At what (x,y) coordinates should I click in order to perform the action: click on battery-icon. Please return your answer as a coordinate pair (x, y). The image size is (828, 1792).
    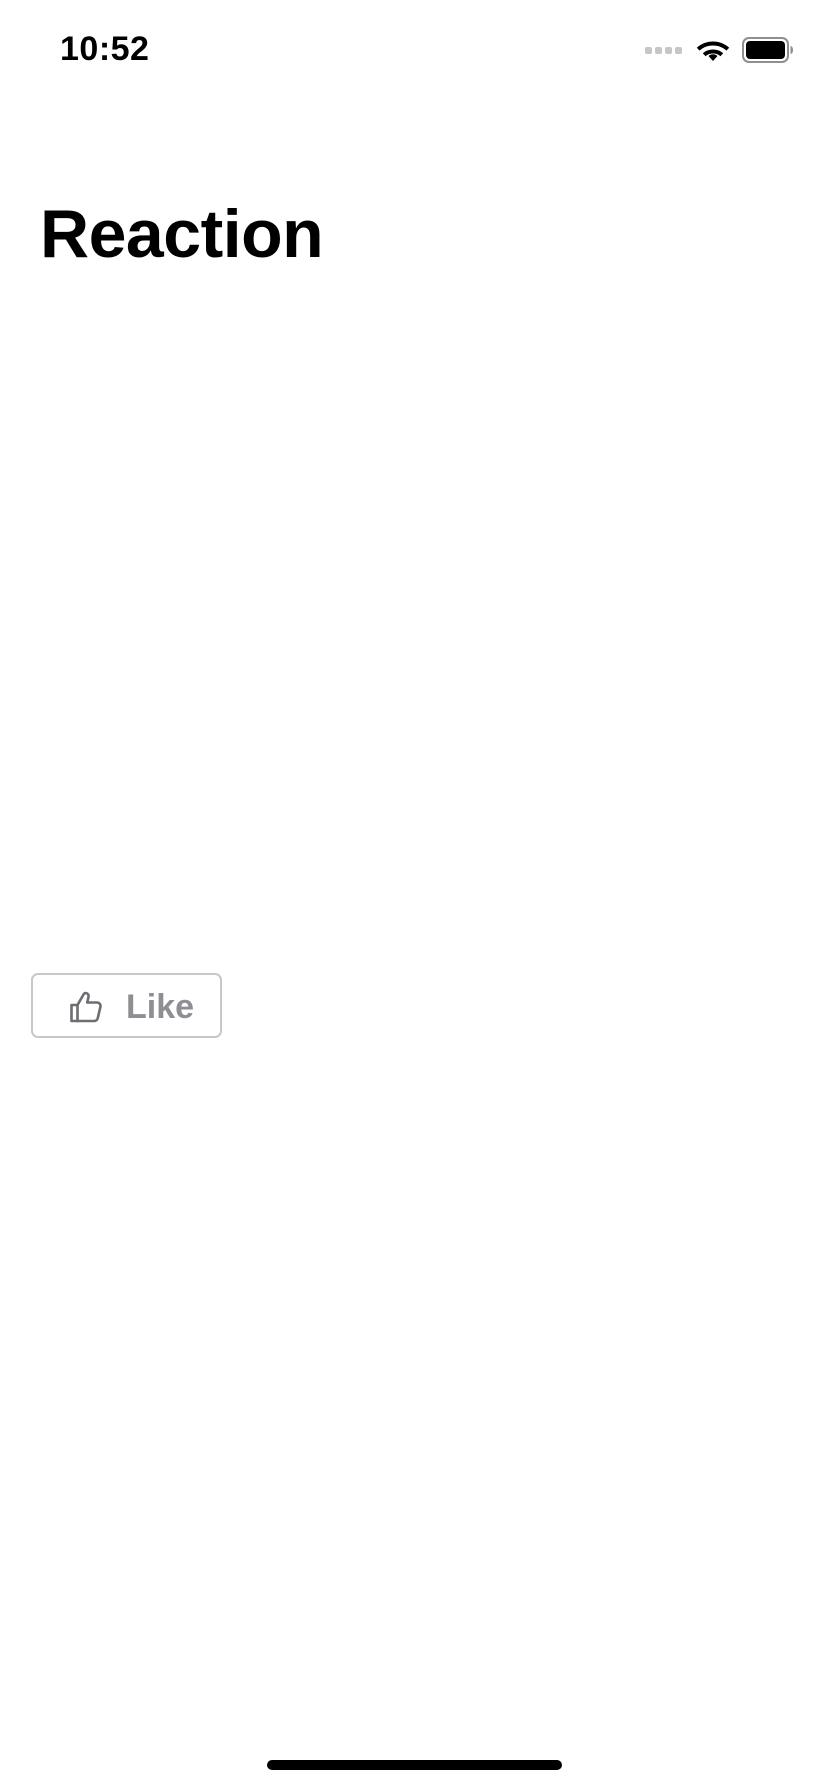
    Looking at the image, I should click on (767, 50).